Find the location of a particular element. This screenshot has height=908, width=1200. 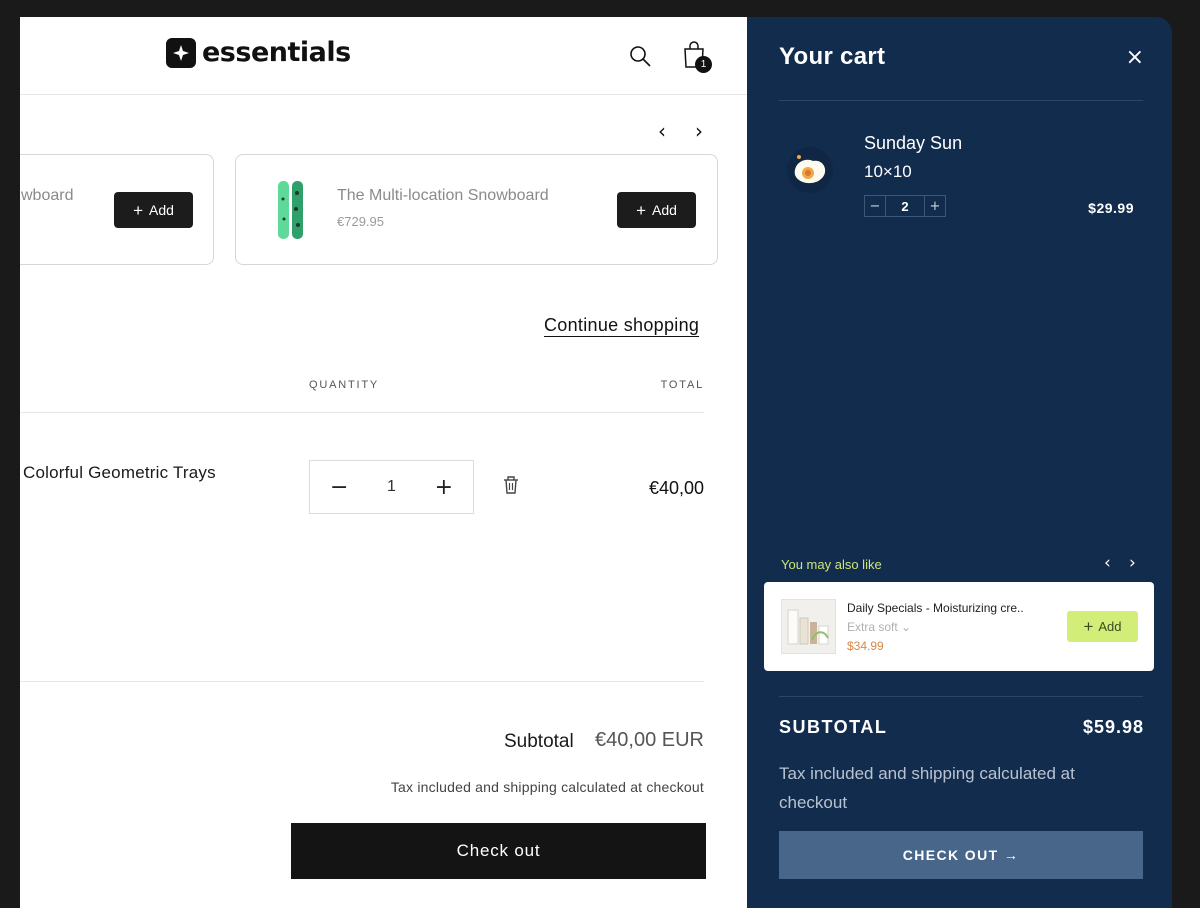

rec-card-title: wboard is located at coordinates (47, 195).